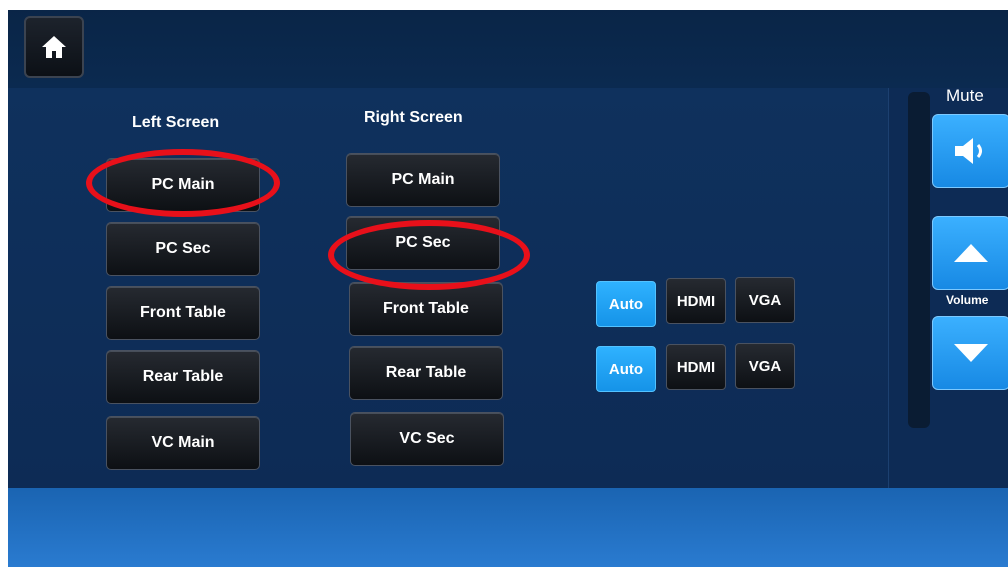 The image size is (1008, 567). What do you see at coordinates (183, 185) in the screenshot?
I see `left-pc-main-button: PC Main` at bounding box center [183, 185].